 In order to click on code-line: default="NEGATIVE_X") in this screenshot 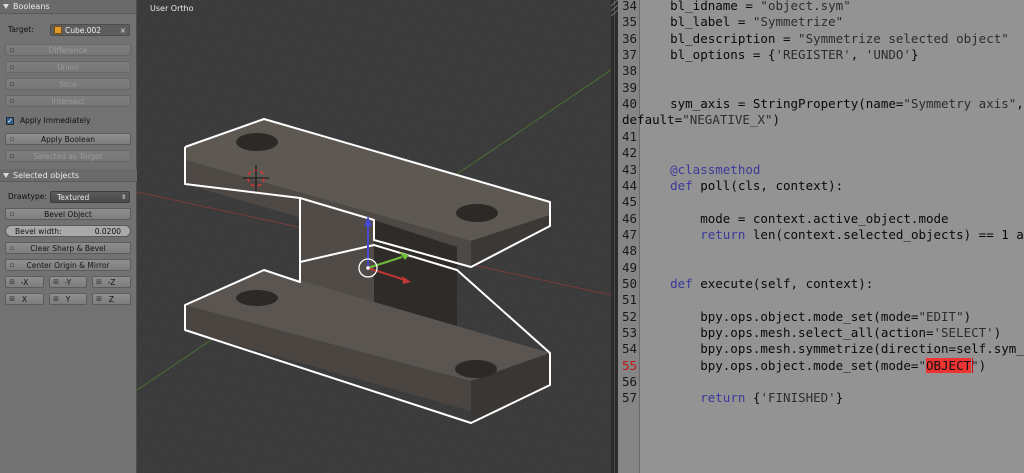, I will do `click(701, 119)`.